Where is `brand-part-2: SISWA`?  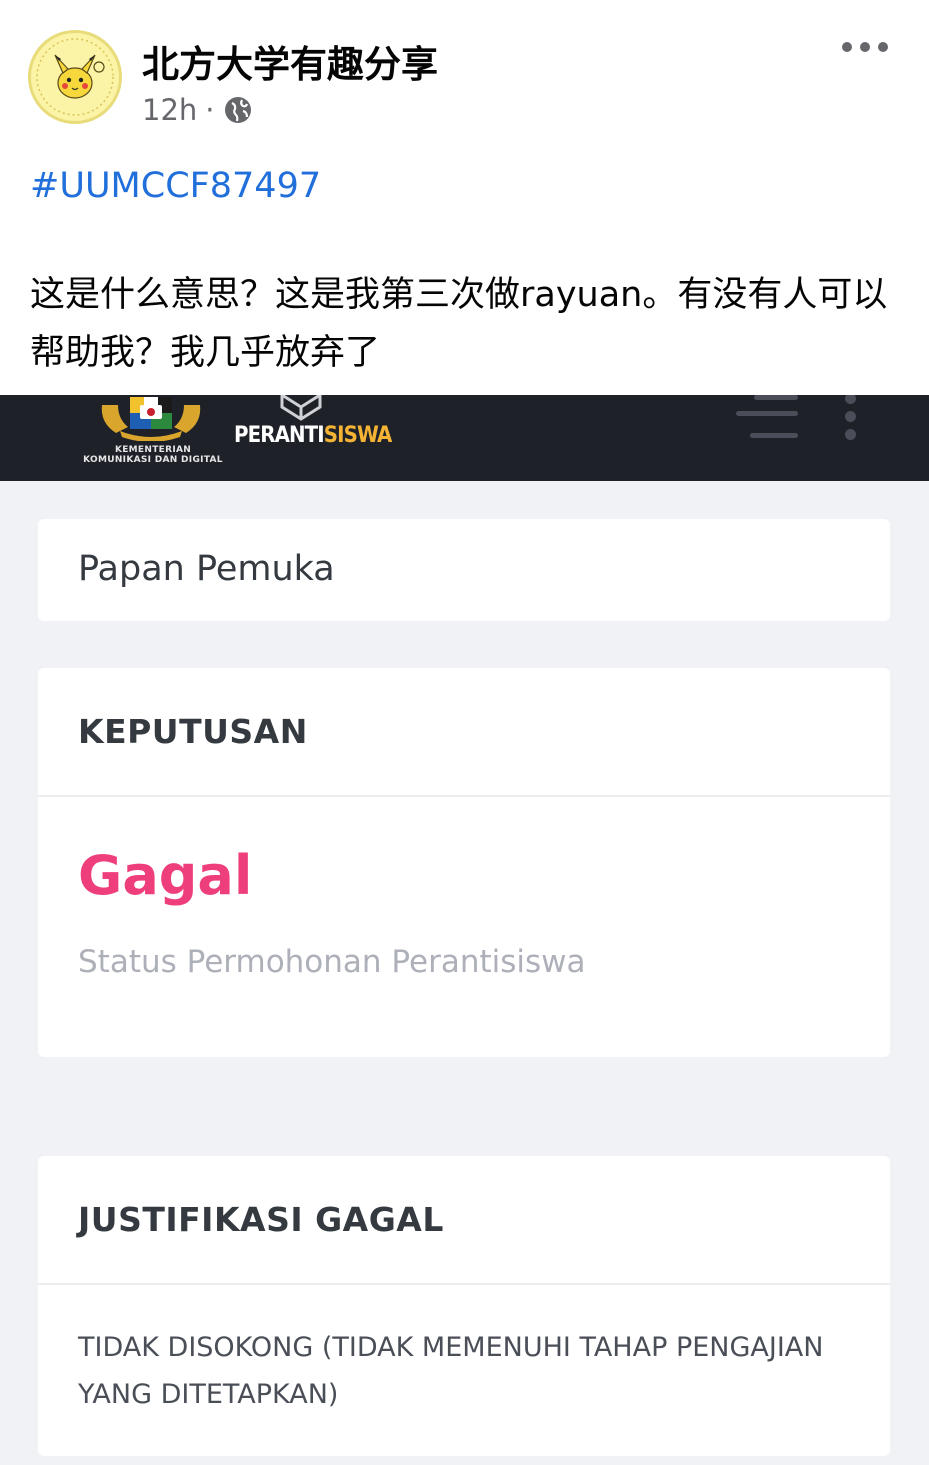
brand-part-2: SISWA is located at coordinates (358, 435).